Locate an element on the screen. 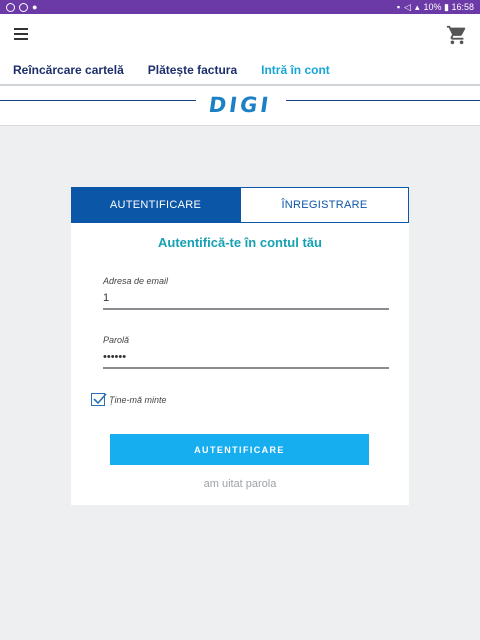  nav-recharge: Reîncărcare cartelă is located at coordinates (68, 70).